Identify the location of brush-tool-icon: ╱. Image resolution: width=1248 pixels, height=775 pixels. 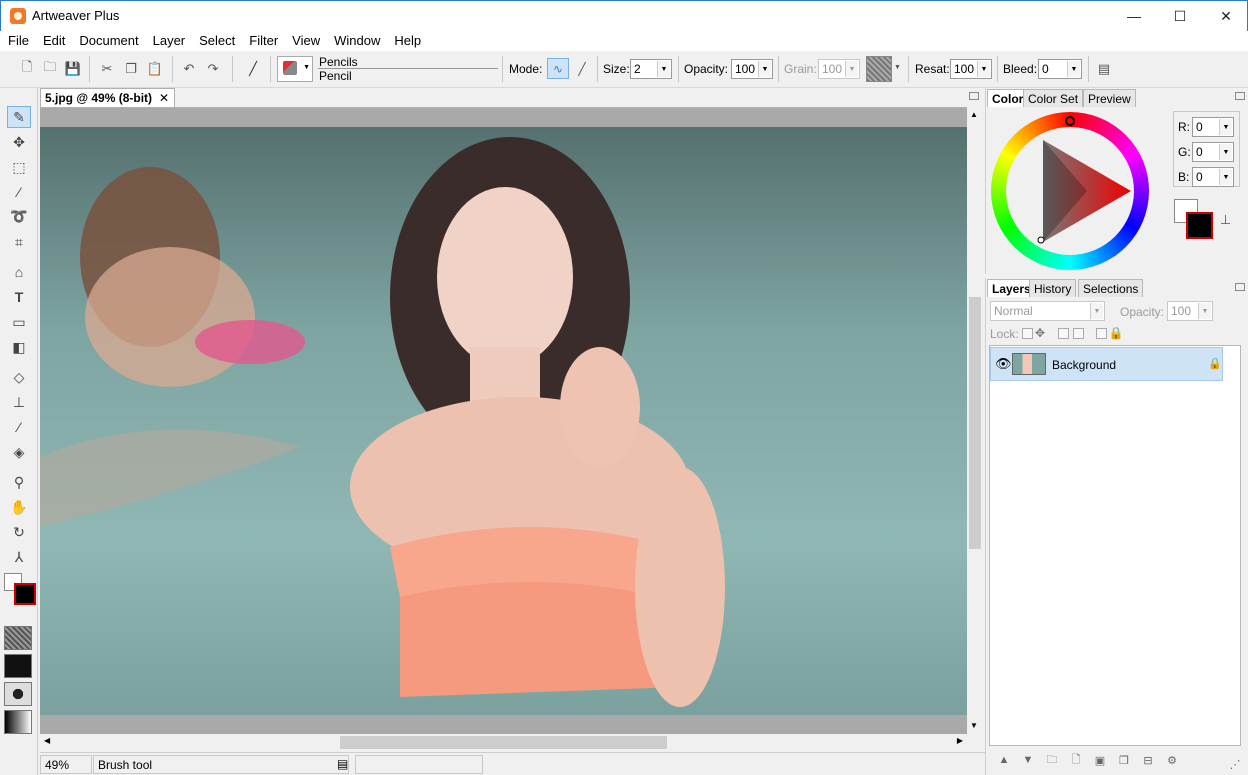
(253, 69).